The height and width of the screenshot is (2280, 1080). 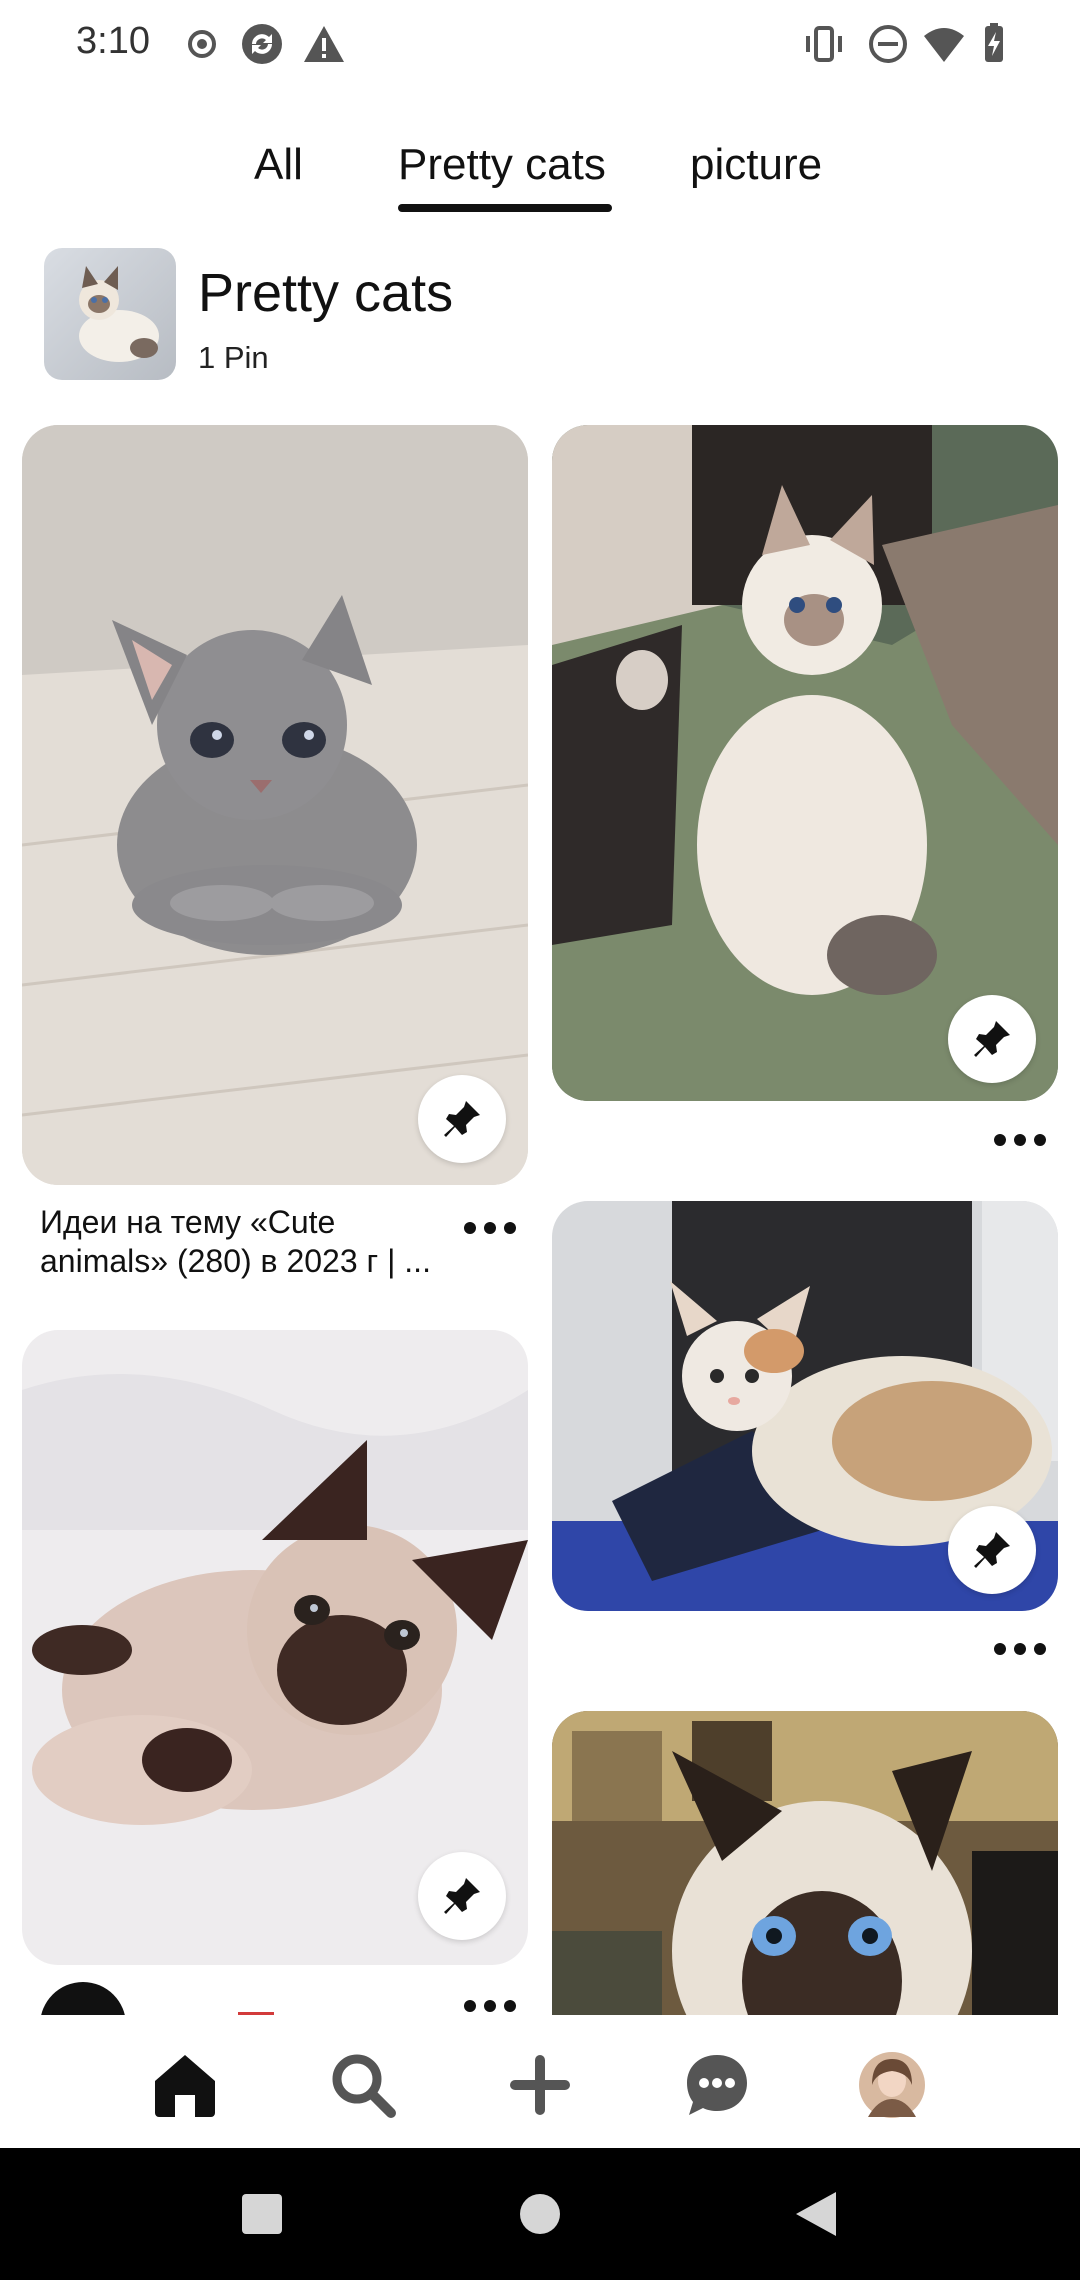 What do you see at coordinates (502, 165) in the screenshot?
I see `tab-pretty-cats: Pretty cats` at bounding box center [502, 165].